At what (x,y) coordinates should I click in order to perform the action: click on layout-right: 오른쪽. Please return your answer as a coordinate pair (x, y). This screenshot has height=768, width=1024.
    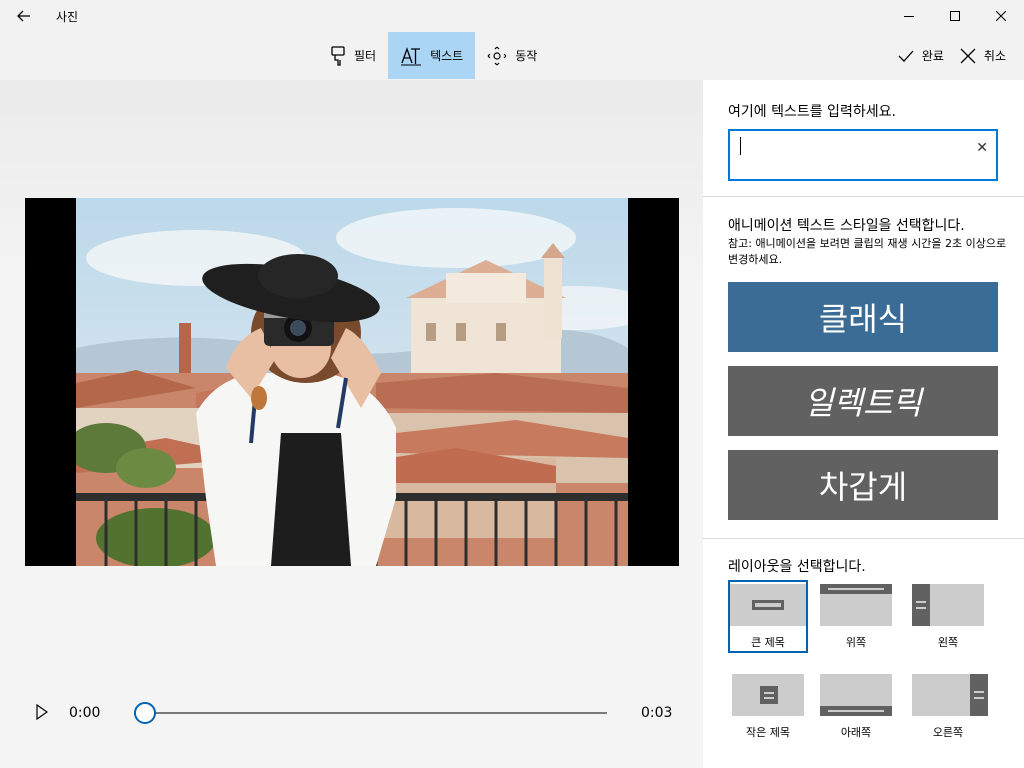
    Looking at the image, I should click on (948, 705).